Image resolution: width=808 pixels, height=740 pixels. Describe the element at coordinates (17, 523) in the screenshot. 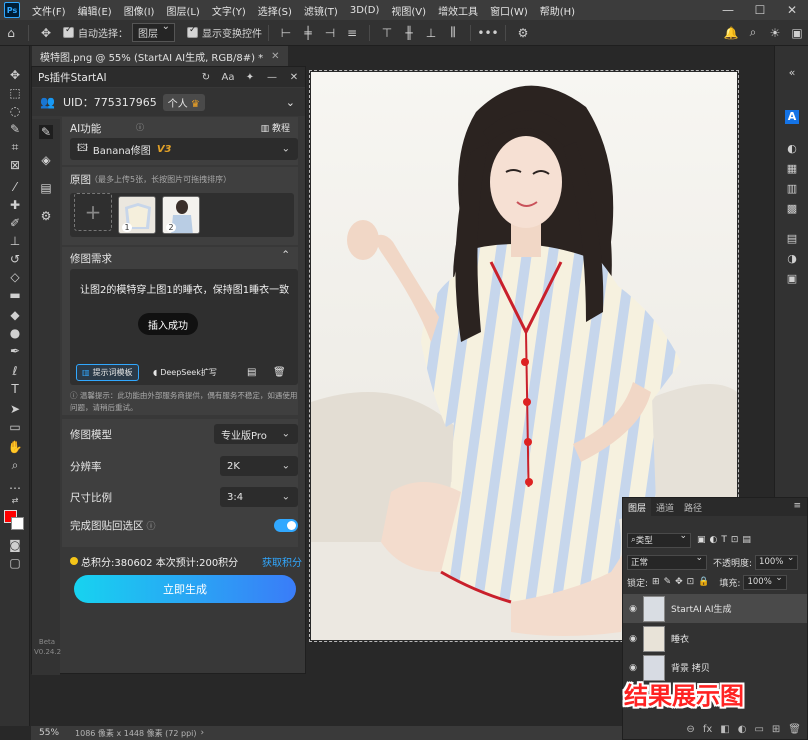

I see `background-color-swatch` at that location.